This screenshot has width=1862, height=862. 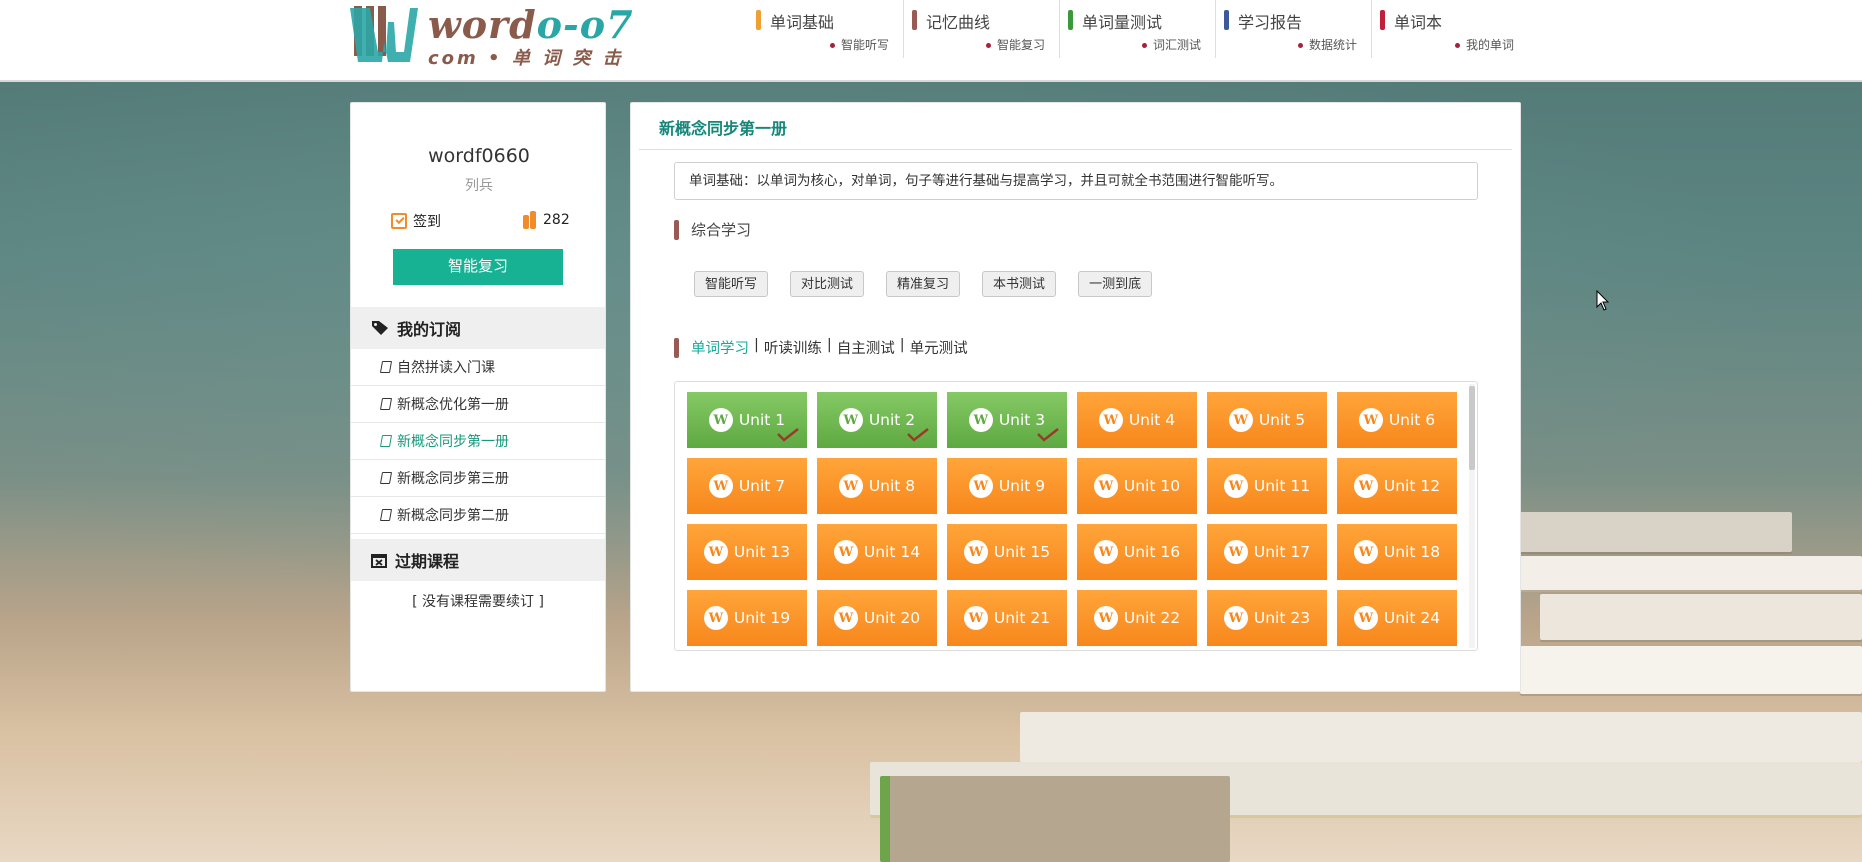 What do you see at coordinates (478, 367) in the screenshot?
I see `course-item: 自然拼读入门课` at bounding box center [478, 367].